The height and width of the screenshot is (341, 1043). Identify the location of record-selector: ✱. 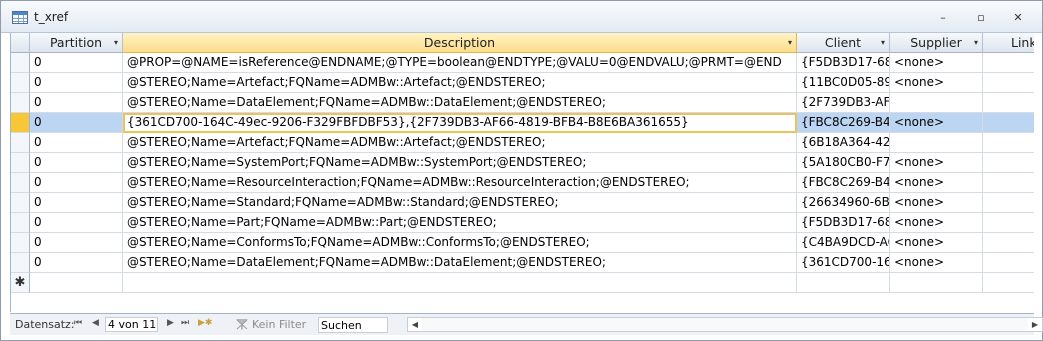
(20, 283).